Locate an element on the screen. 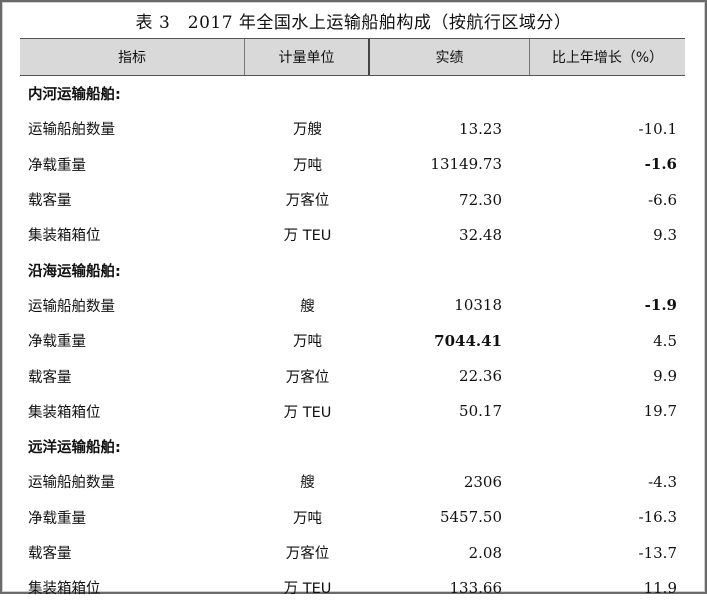 Image resolution: width=707 pixels, height=605 pixels. section-label: 内河运输船舶: is located at coordinates (74, 95).